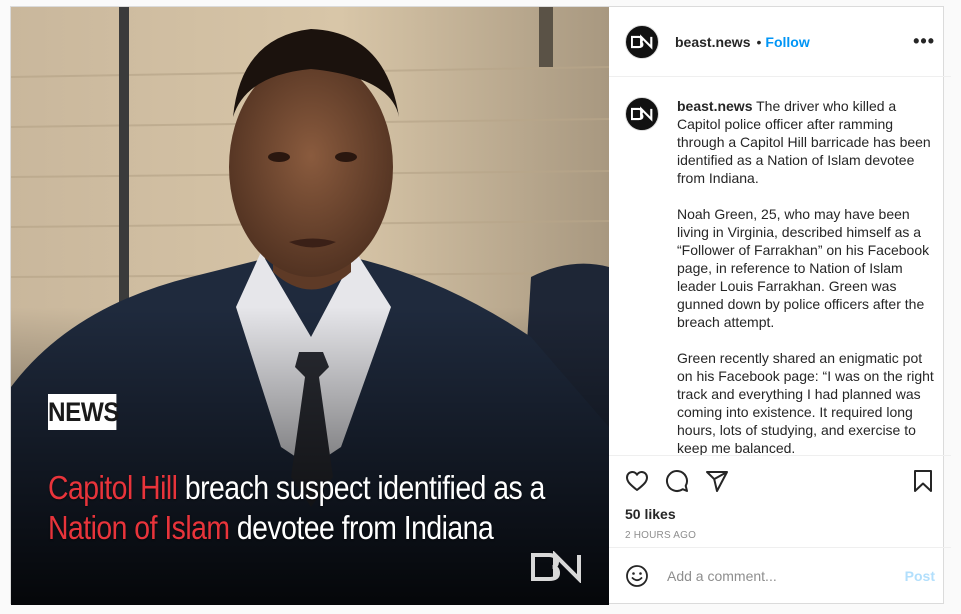 This screenshot has height=614, width=961. Describe the element at coordinates (780, 481) in the screenshot. I see `action-icons` at that location.